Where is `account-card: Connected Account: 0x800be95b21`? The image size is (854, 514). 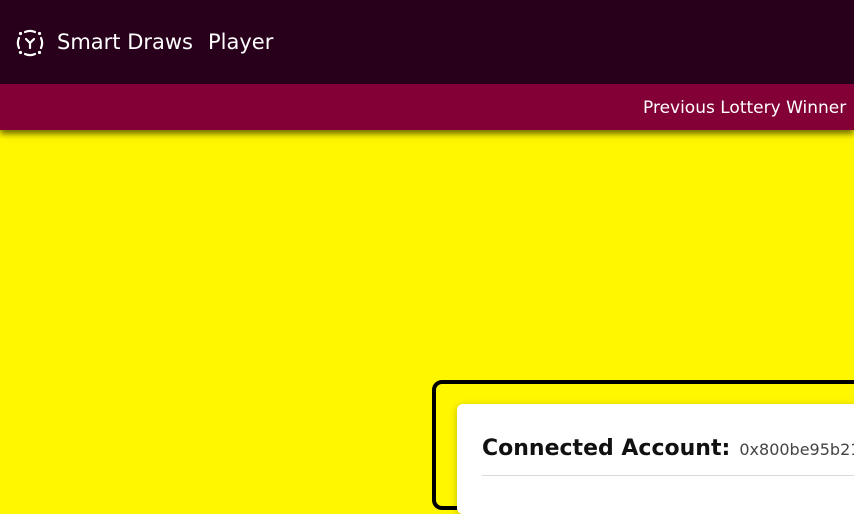 account-card: Connected Account: 0x800be95b21 is located at coordinates (655, 459).